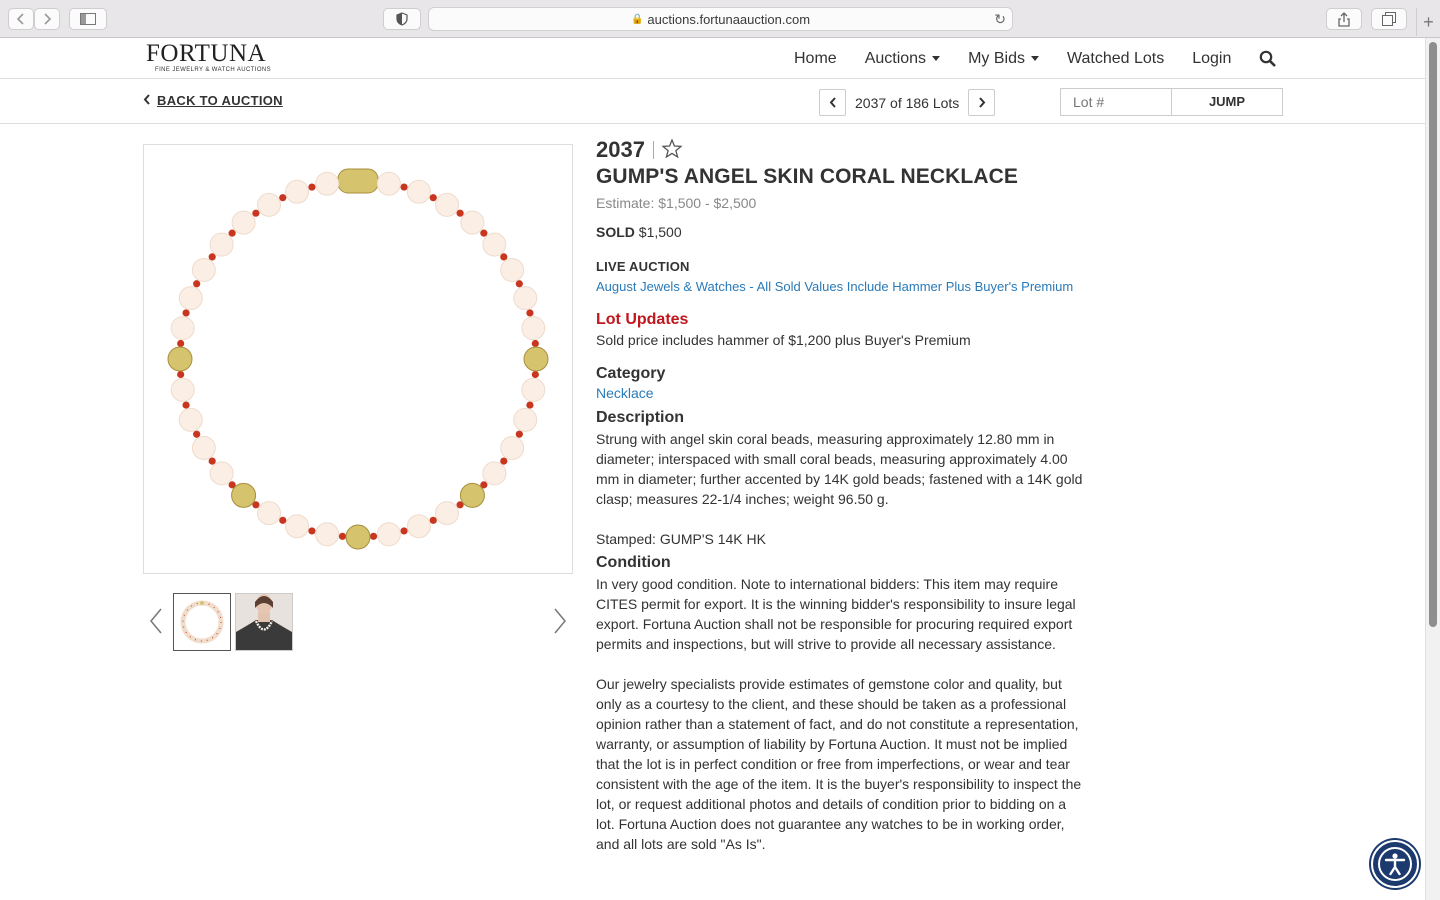 The height and width of the screenshot is (900, 1440). Describe the element at coordinates (1116, 102) in the screenshot. I see `lot-number-input` at that location.